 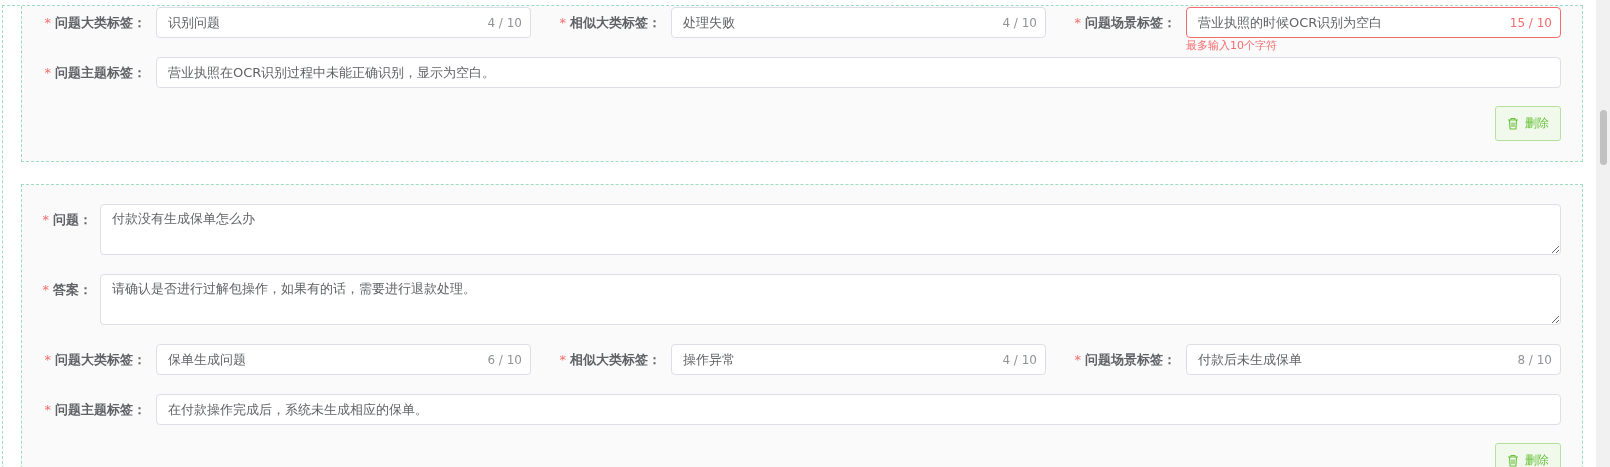 What do you see at coordinates (1530, 22) in the screenshot?
I see `char-count: 15 / 10` at bounding box center [1530, 22].